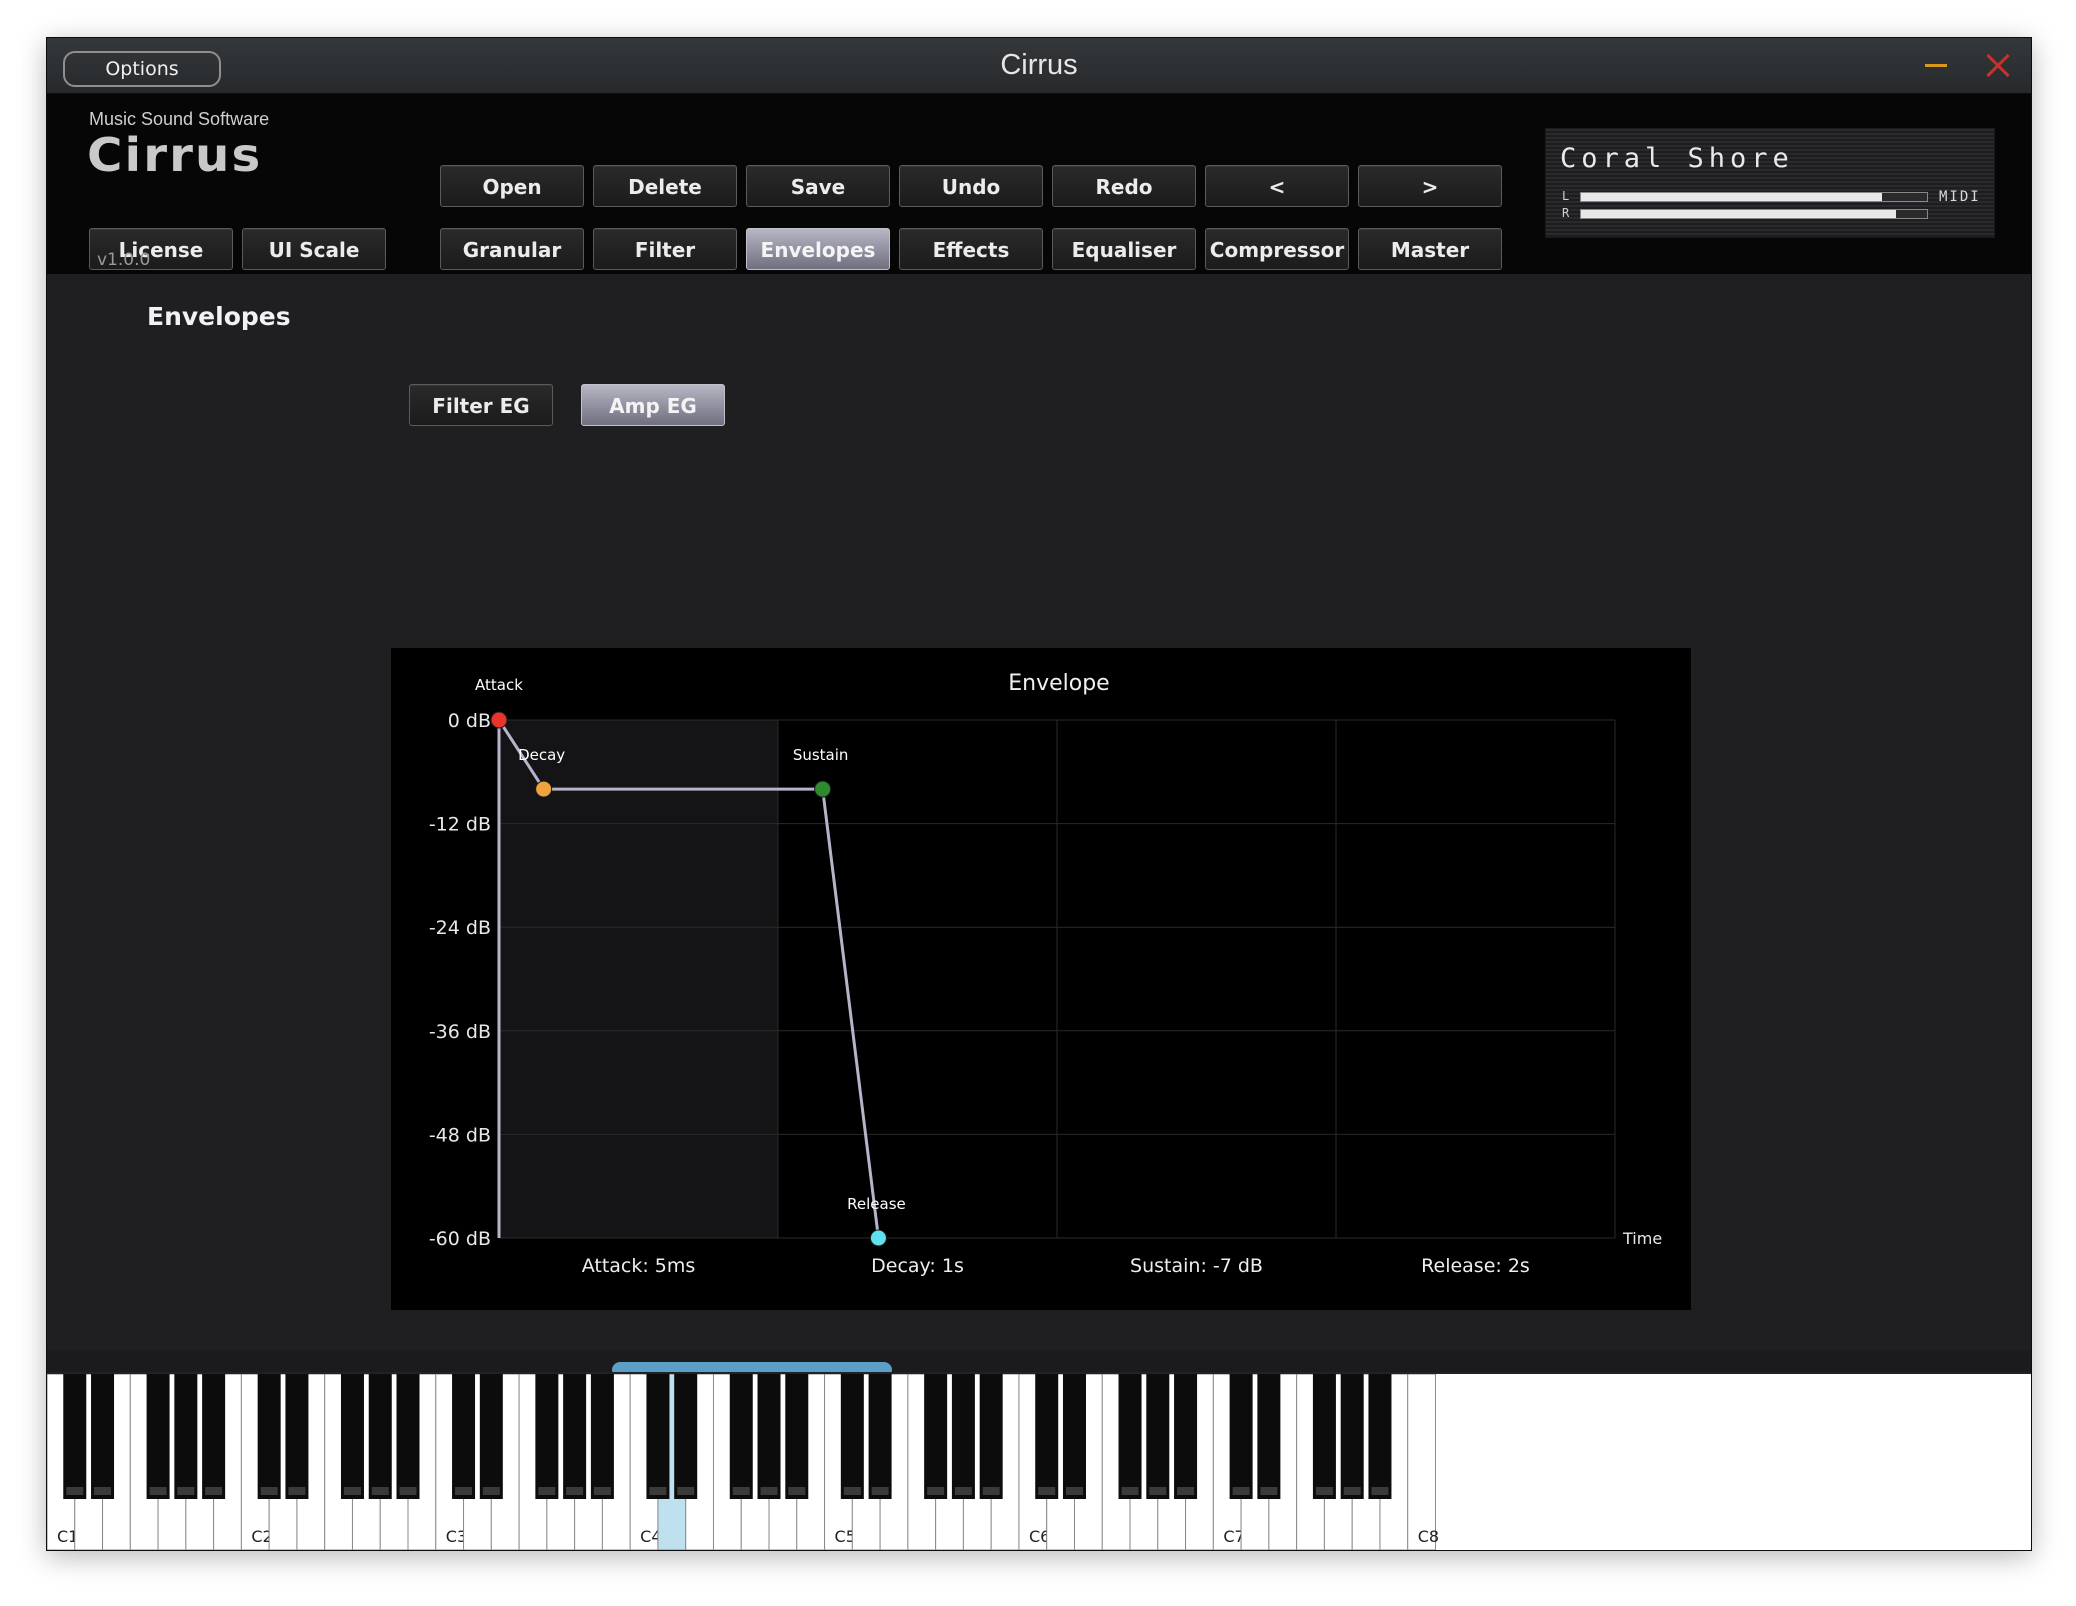 The height and width of the screenshot is (1606, 2076). Describe the element at coordinates (175, 155) in the screenshot. I see `app-logo: Cirrus` at that location.